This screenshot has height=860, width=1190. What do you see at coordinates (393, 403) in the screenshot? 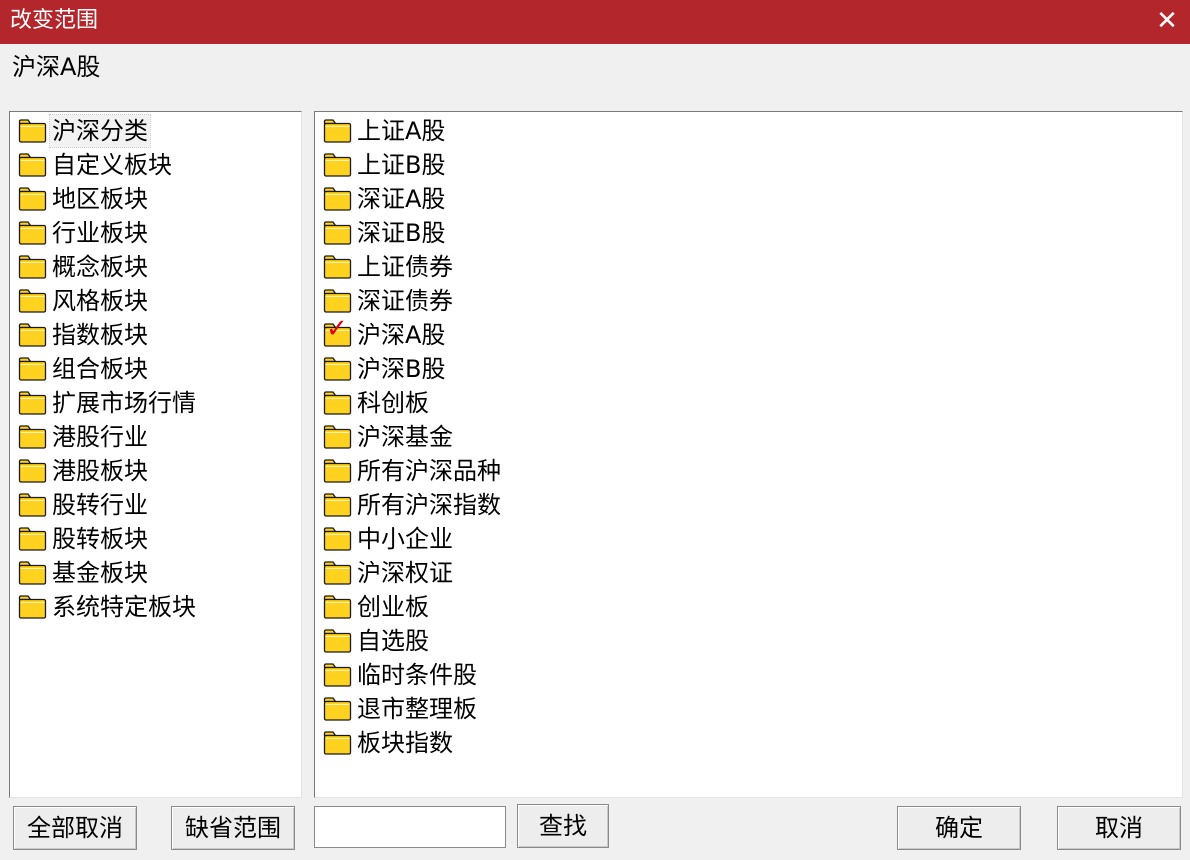
I see `list-item-label: 科创板` at bounding box center [393, 403].